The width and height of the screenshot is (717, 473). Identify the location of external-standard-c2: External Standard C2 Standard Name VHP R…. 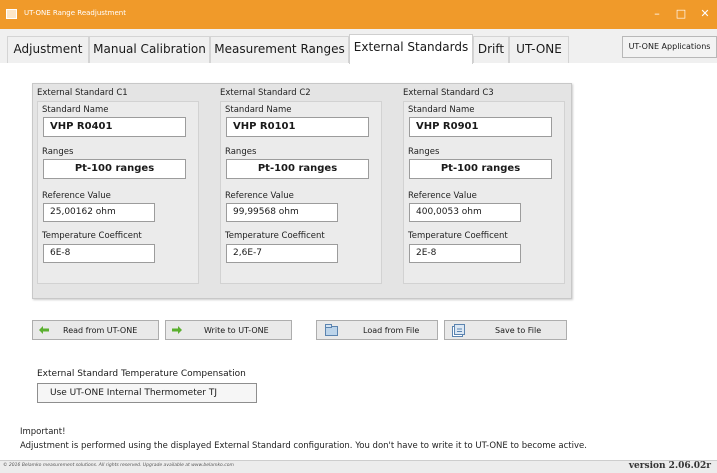
(301, 184).